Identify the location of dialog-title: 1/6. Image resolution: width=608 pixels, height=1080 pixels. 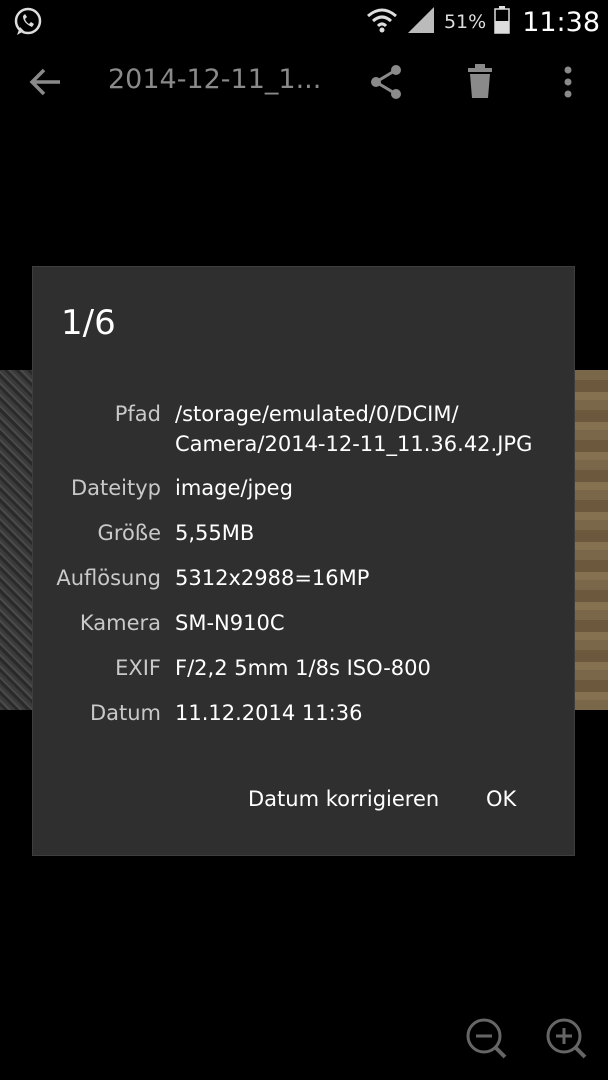
(88, 323).